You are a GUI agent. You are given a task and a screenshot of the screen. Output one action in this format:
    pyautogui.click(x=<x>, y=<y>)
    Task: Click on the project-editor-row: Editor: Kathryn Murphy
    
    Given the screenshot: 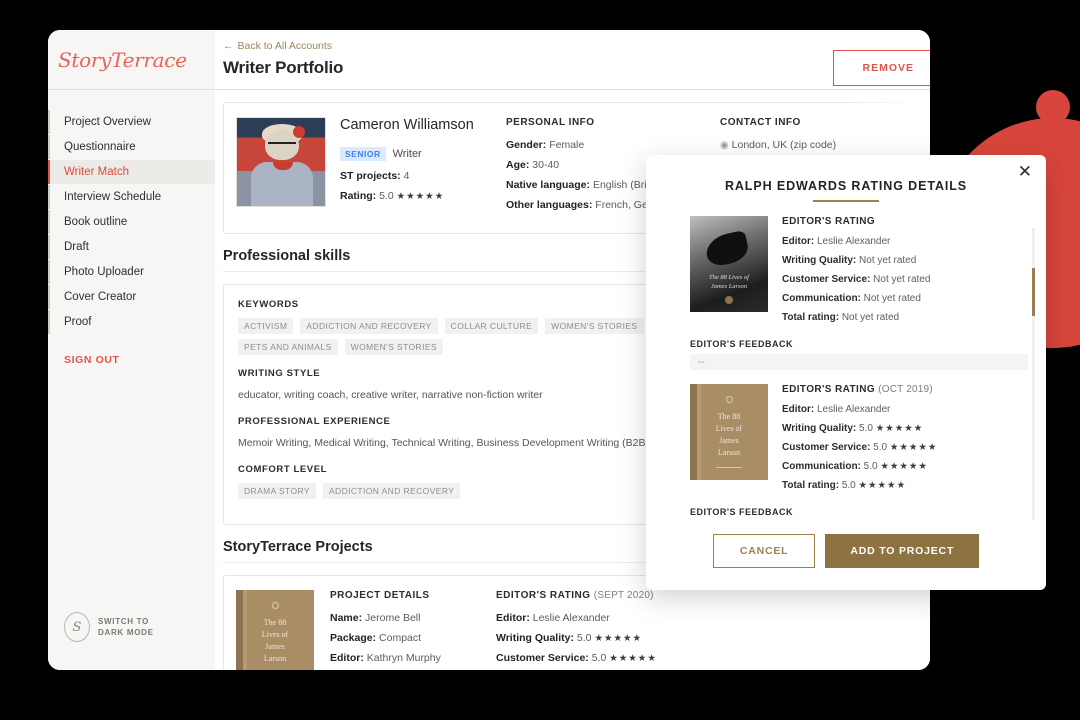 What is the action you would take?
    pyautogui.click(x=405, y=658)
    